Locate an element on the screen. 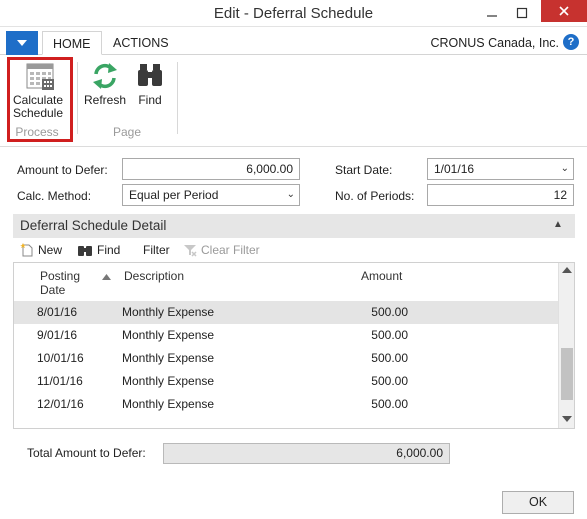 The width and height of the screenshot is (587, 519). tab-home: HOME is located at coordinates (72, 43).